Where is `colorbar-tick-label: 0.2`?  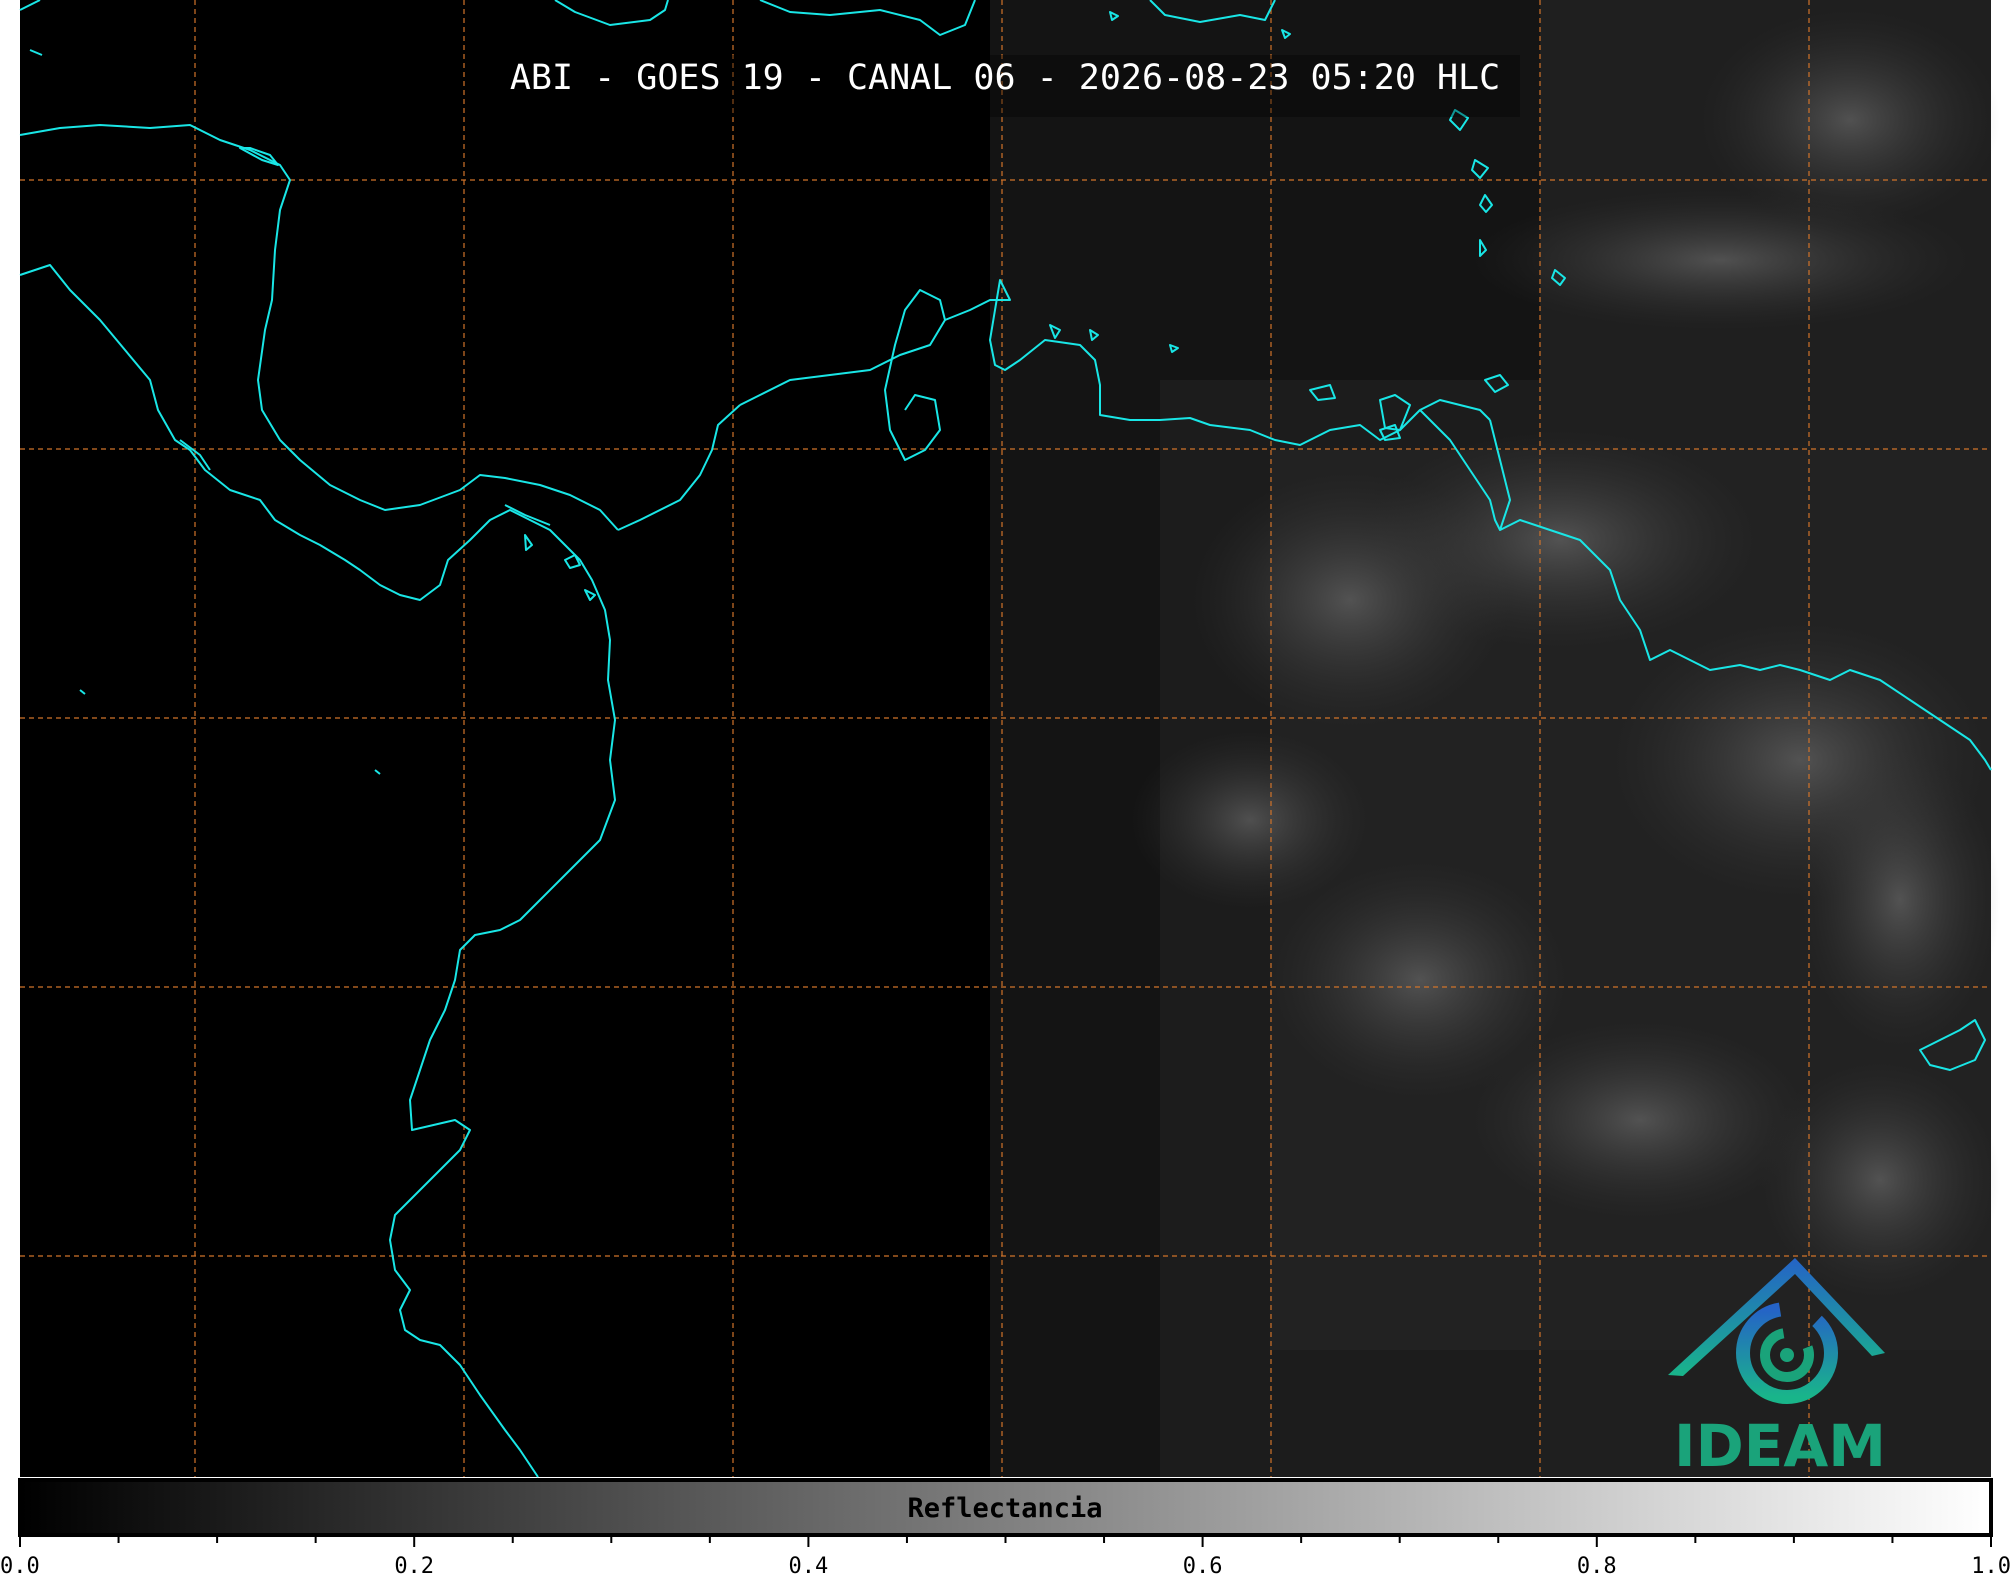 colorbar-tick-label: 0.2 is located at coordinates (414, 1565).